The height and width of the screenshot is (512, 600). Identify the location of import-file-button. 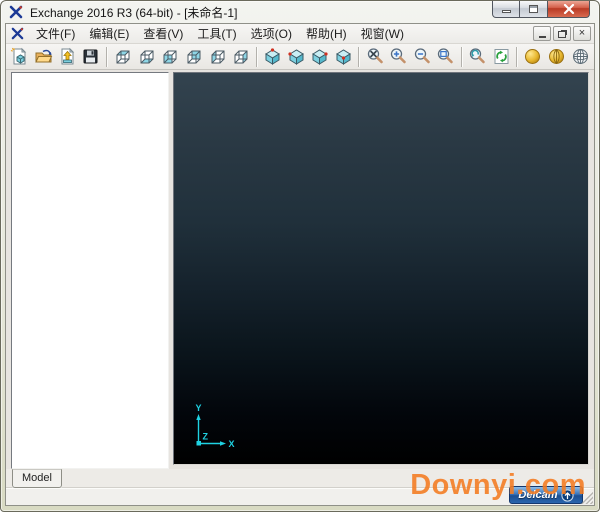
(67, 56).